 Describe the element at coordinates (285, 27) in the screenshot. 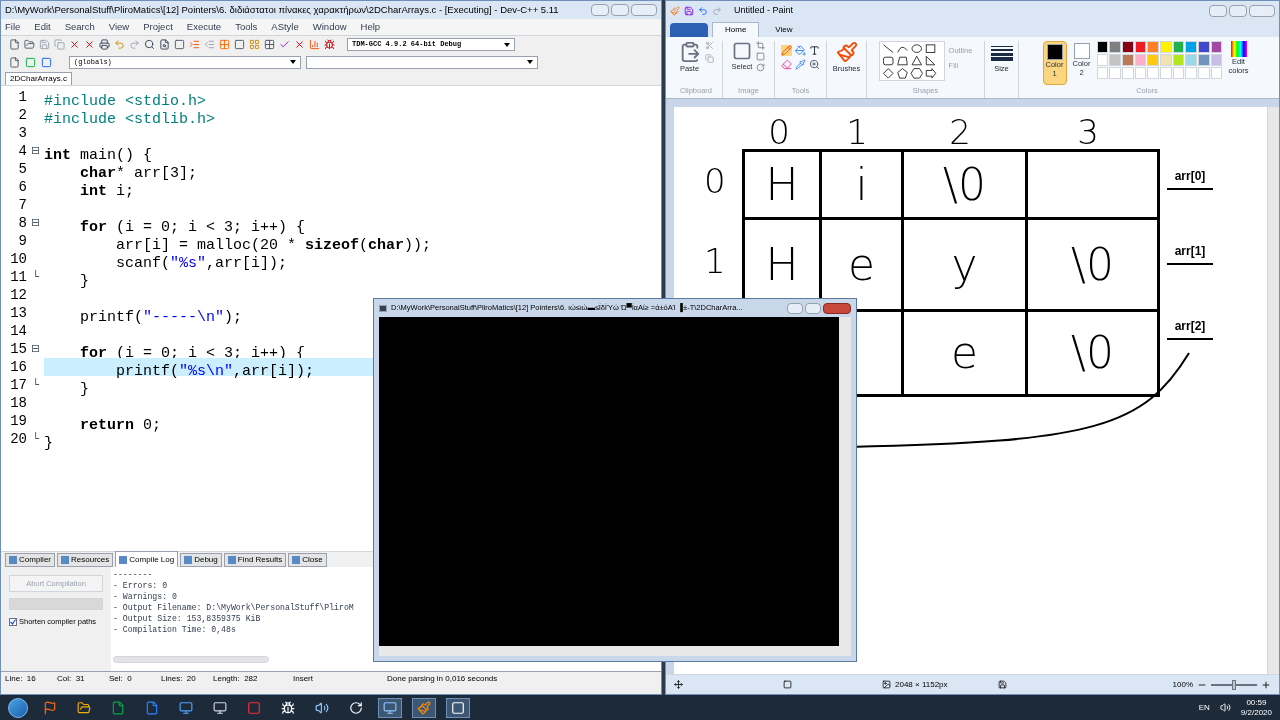

I see `menu-item: AStyle` at that location.